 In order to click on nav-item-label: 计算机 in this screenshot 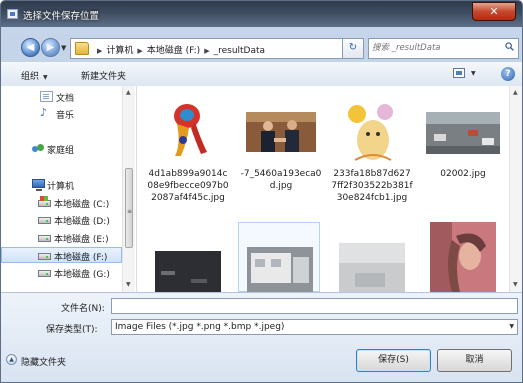, I will do `click(61, 187)`.